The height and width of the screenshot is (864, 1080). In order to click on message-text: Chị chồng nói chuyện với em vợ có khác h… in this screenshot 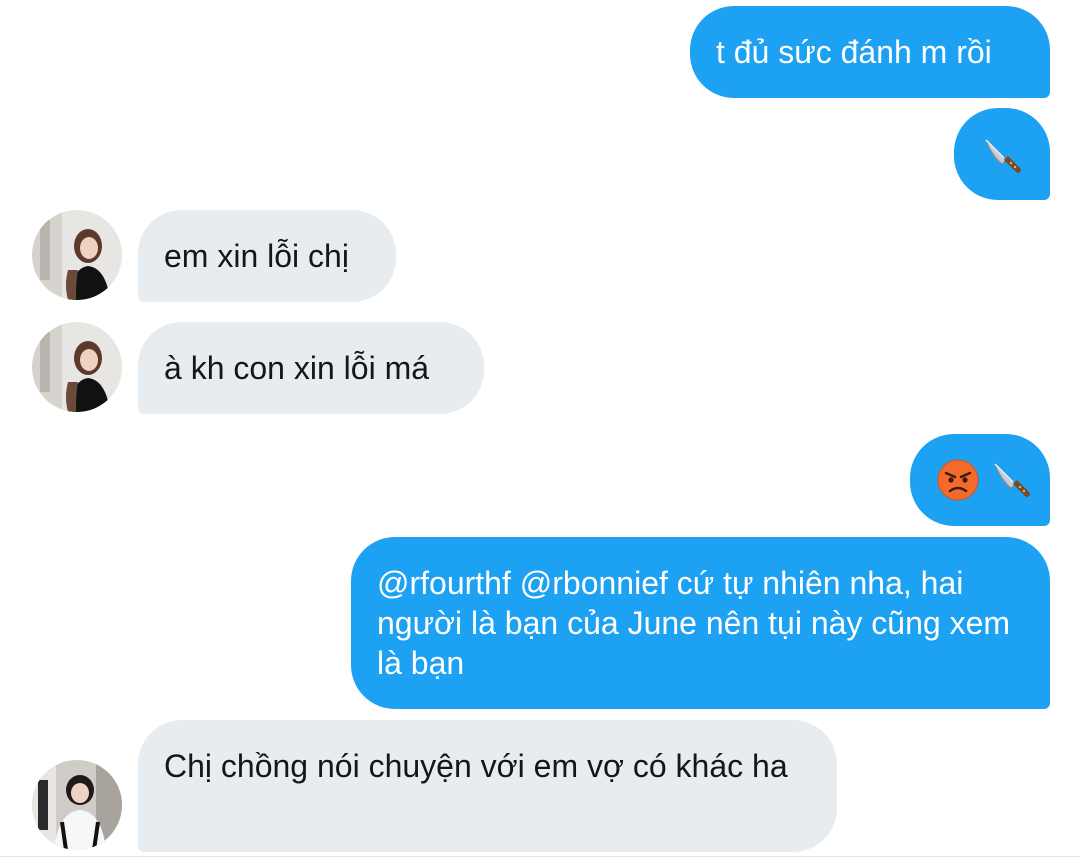, I will do `click(476, 766)`.